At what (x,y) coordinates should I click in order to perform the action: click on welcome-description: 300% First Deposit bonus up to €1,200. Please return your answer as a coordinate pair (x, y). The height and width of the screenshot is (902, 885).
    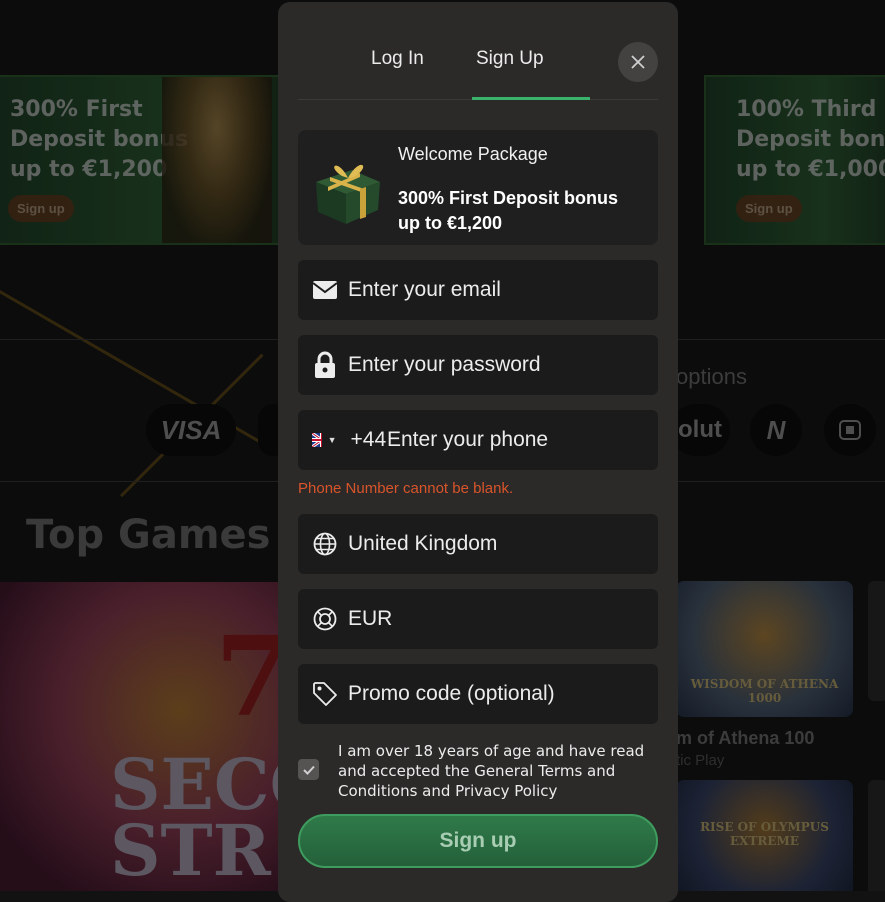
    Looking at the image, I should click on (508, 210).